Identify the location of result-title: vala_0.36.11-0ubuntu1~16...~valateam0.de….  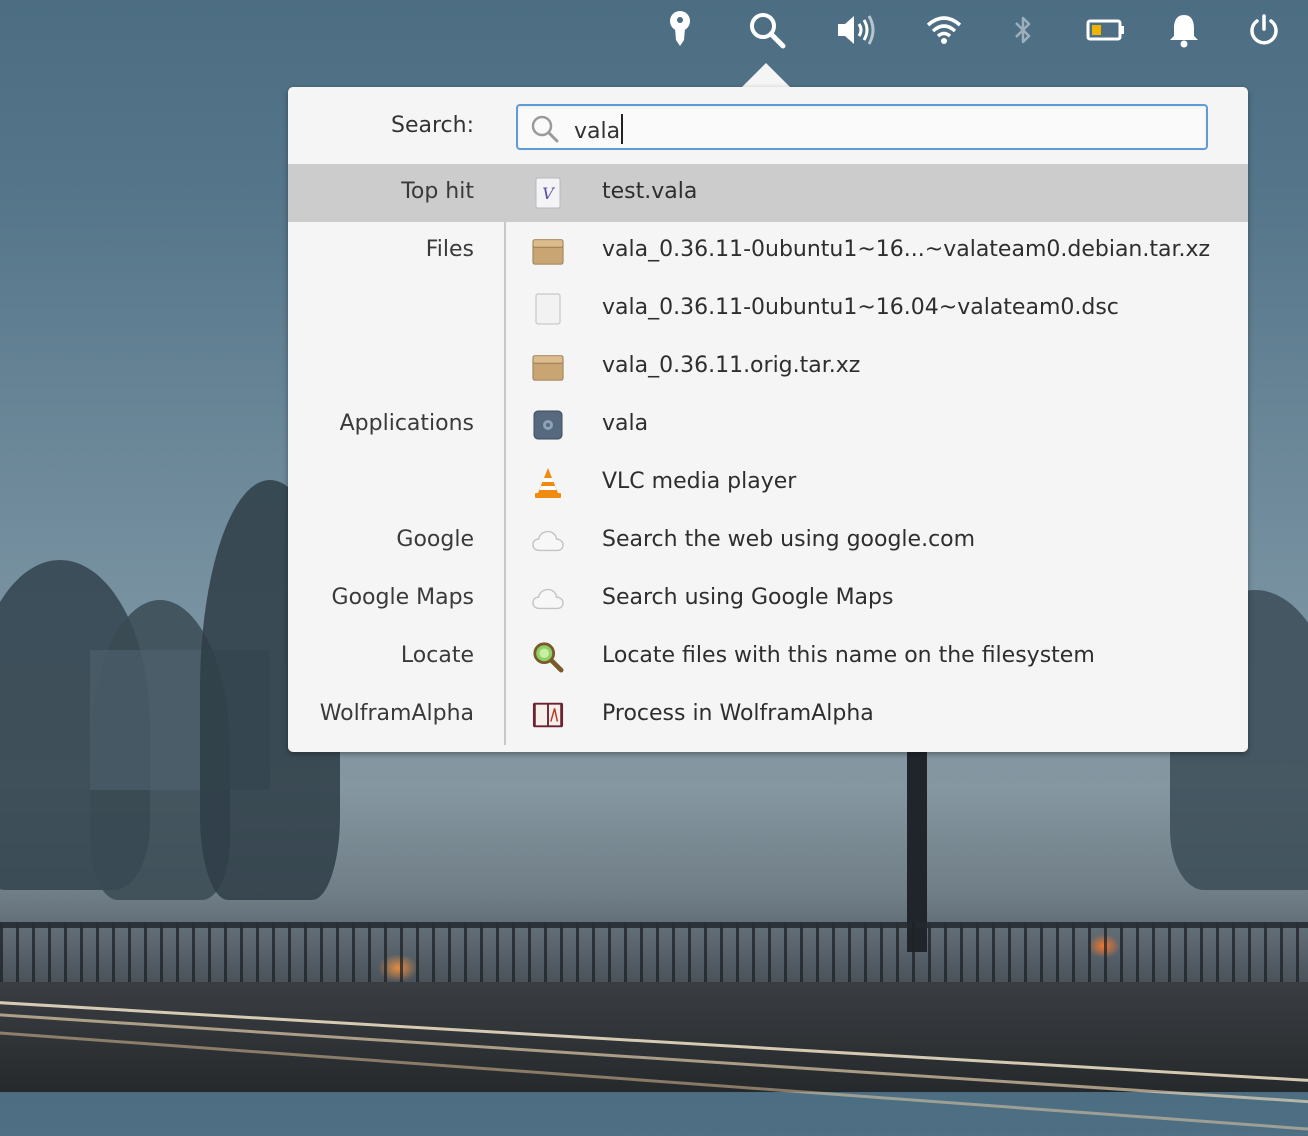
(906, 249).